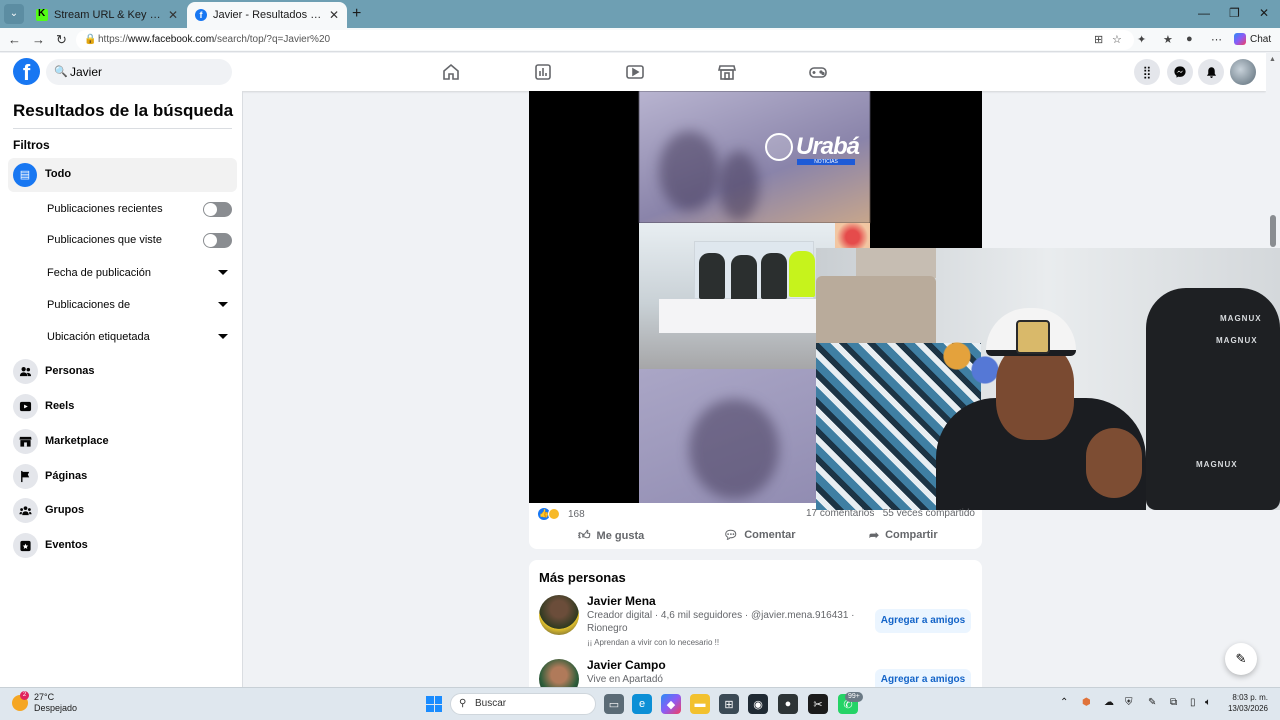  What do you see at coordinates (620, 535) in the screenshot?
I see `like-label: Me gusta` at bounding box center [620, 535].